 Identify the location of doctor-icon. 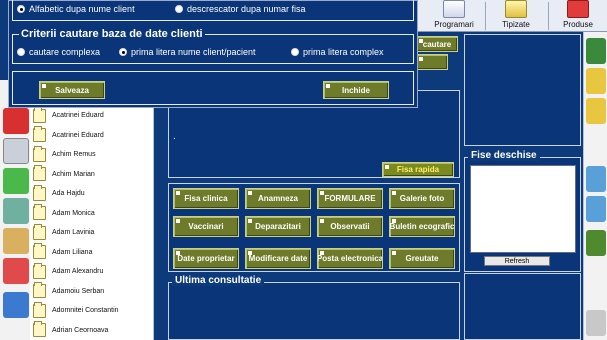
(16, 211).